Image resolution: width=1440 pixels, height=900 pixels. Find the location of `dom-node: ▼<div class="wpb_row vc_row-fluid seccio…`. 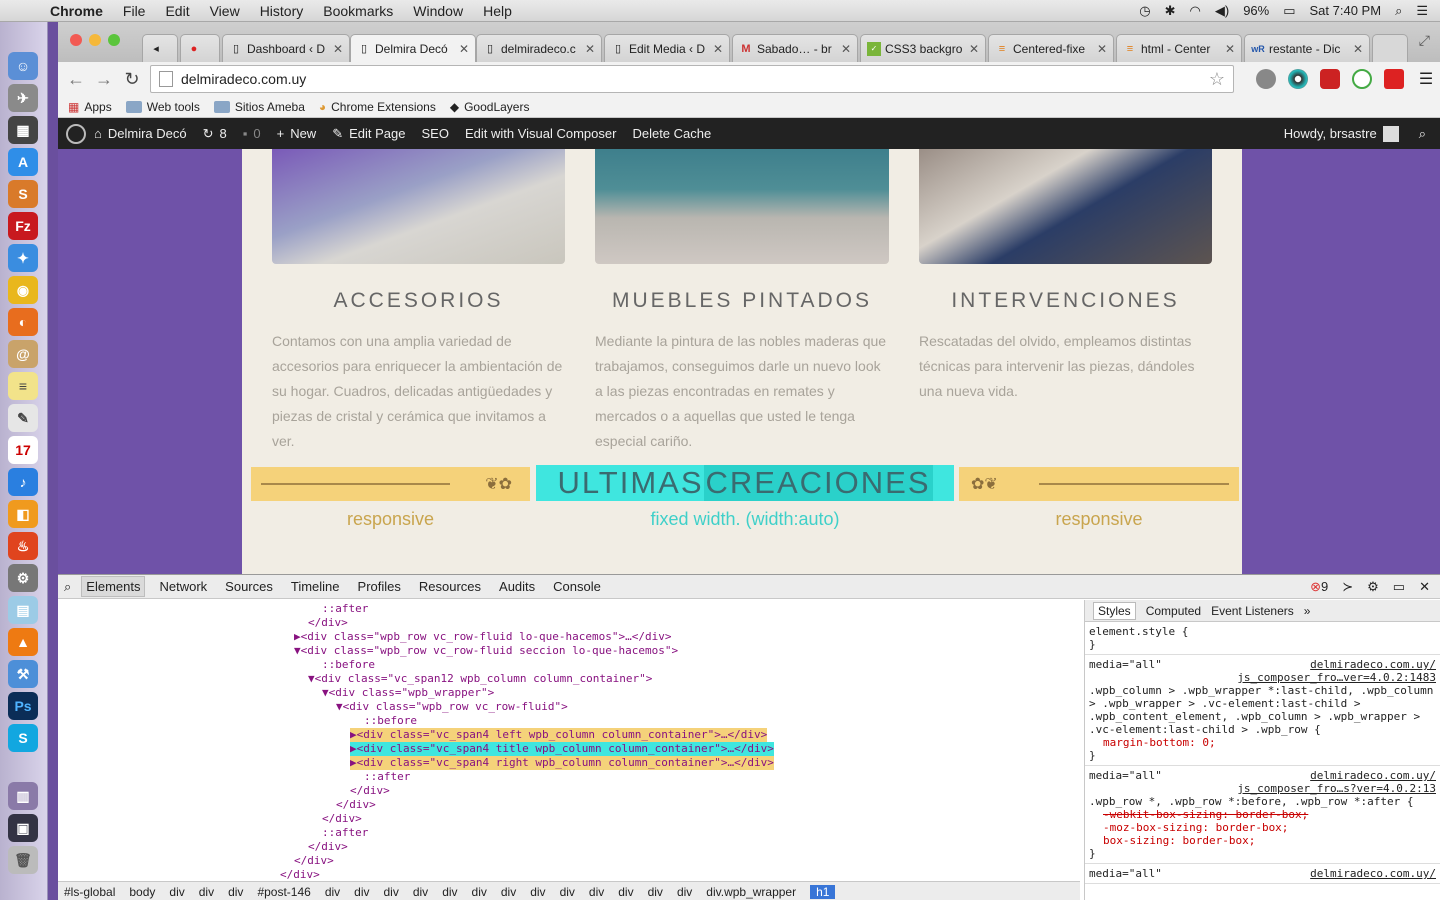

dom-node: ▼<div class="wpb_row vc_row-fluid seccio… is located at coordinates (569, 651).